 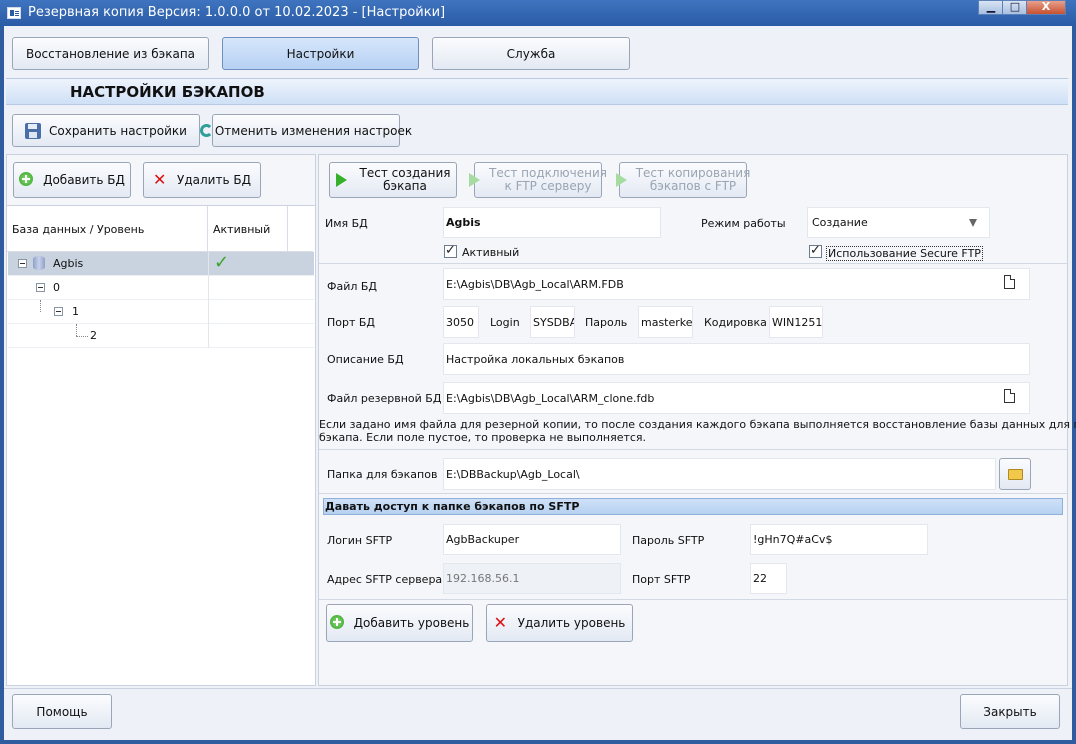 I want to click on close-label: Закрыть, so click(x=1010, y=711).